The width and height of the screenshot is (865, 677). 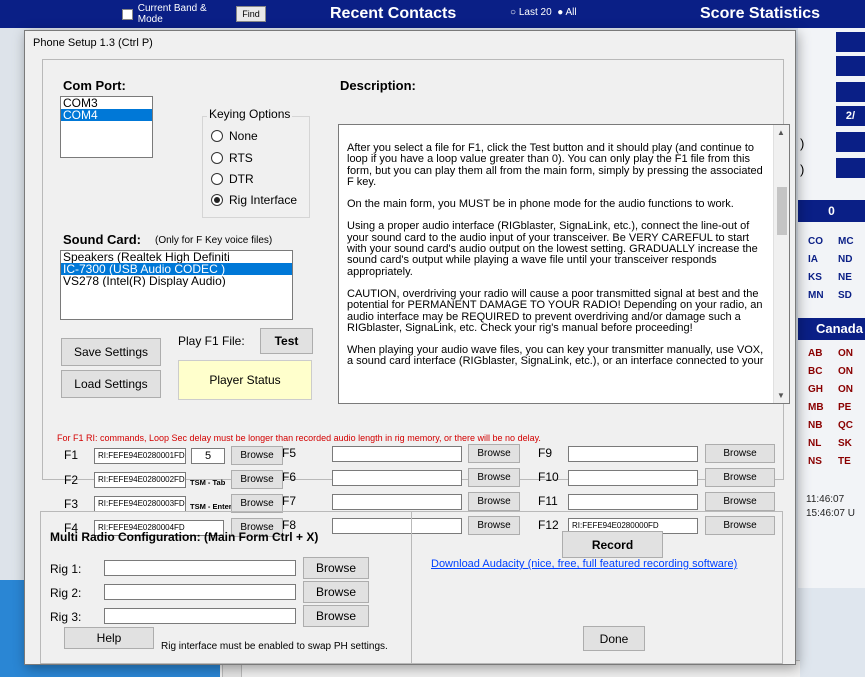 I want to click on load-settings-button: Load Settings, so click(x=111, y=384).